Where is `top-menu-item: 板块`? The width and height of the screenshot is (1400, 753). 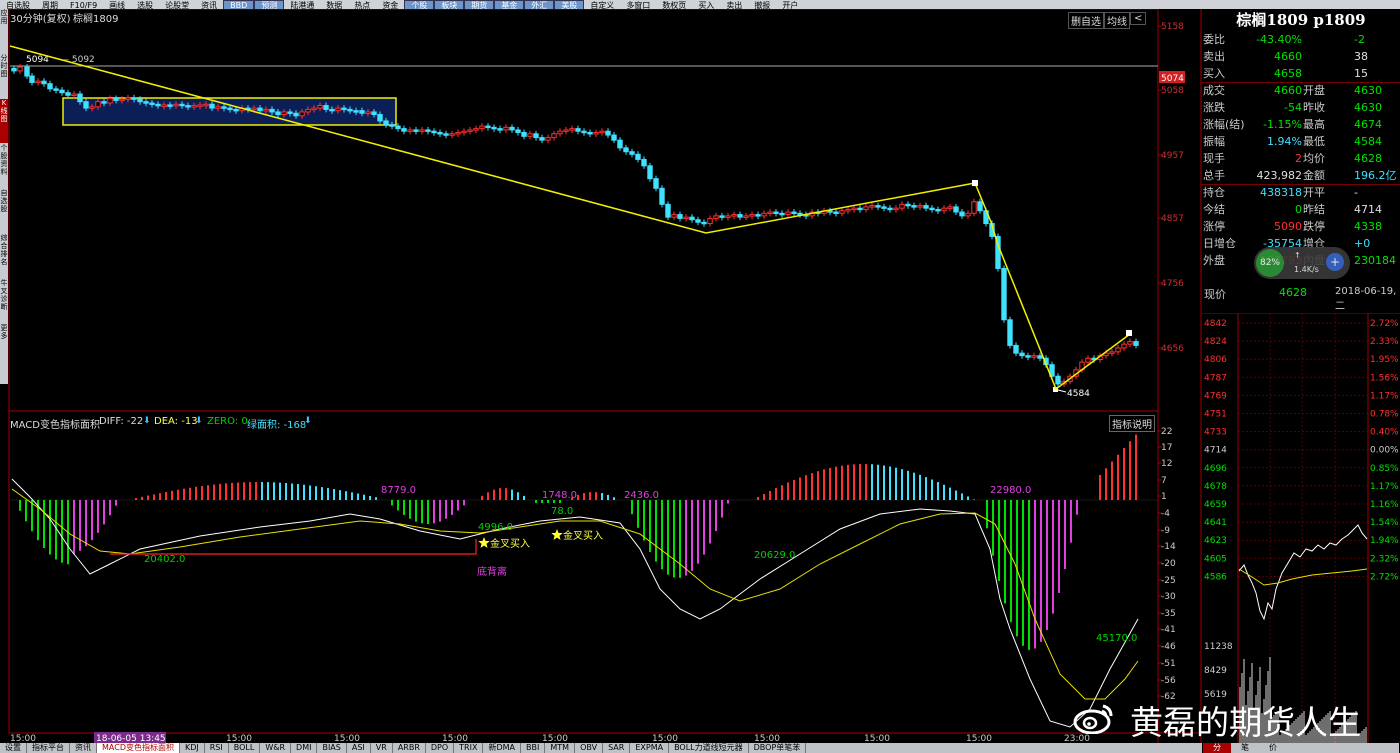
top-menu-item: 板块 is located at coordinates (449, 4).